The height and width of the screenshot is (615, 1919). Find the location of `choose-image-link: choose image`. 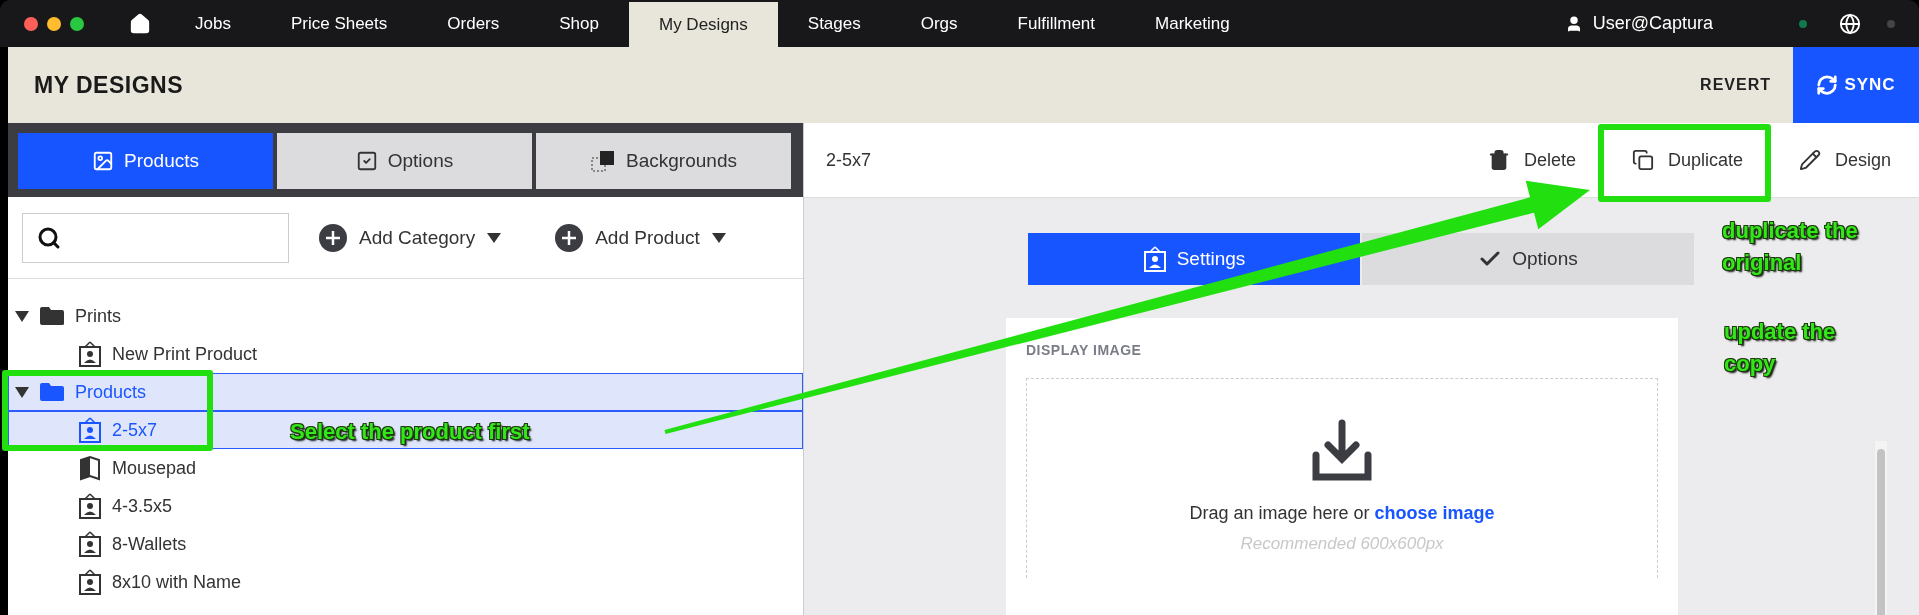

choose-image-link: choose image is located at coordinates (1434, 513).